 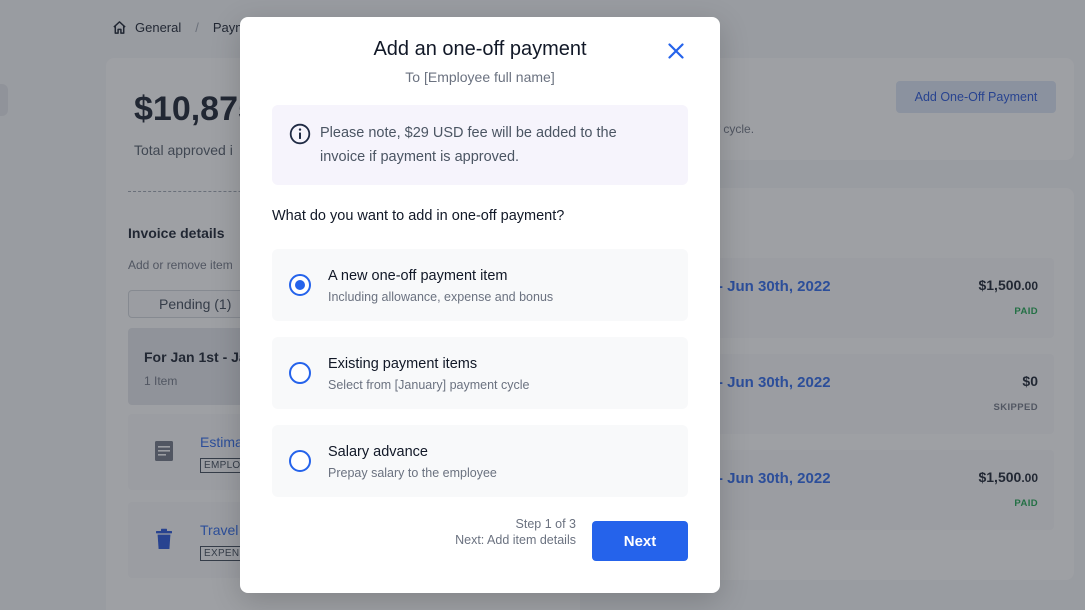 What do you see at coordinates (441, 297) in the screenshot?
I see `option-description: Including allowance, expense and bonus` at bounding box center [441, 297].